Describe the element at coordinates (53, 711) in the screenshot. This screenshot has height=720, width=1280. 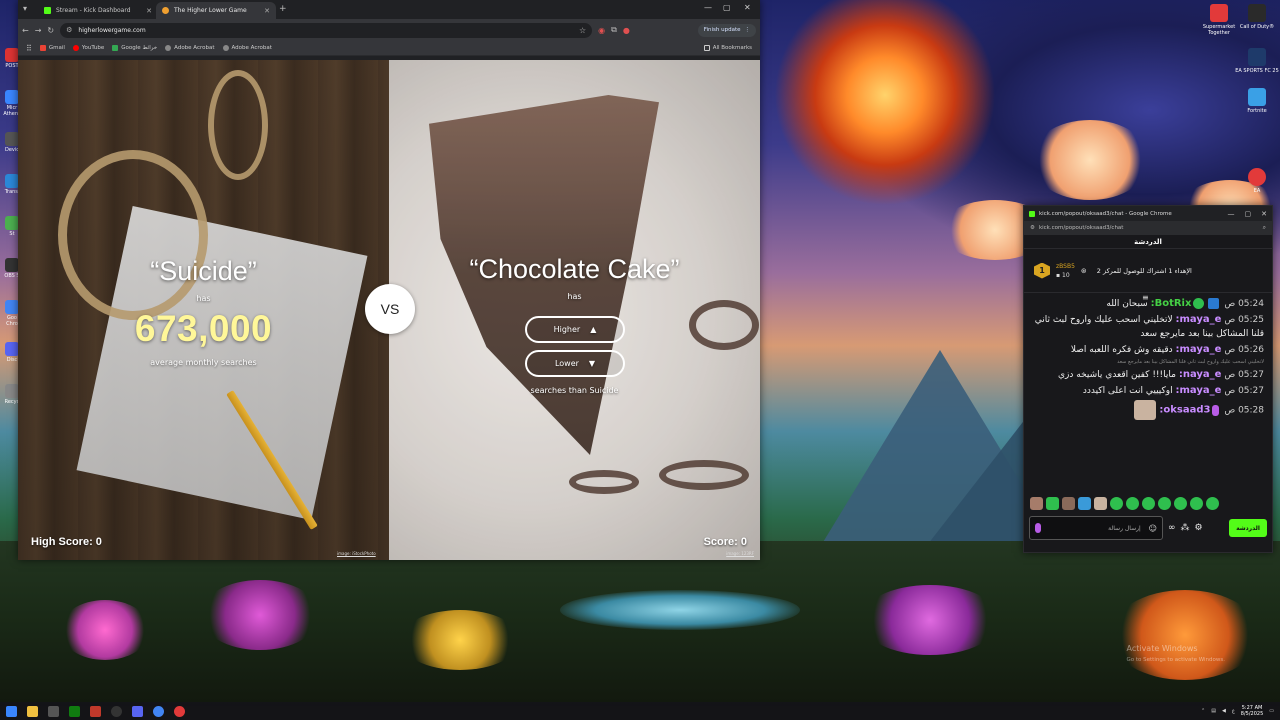
I see `store-icon` at that location.